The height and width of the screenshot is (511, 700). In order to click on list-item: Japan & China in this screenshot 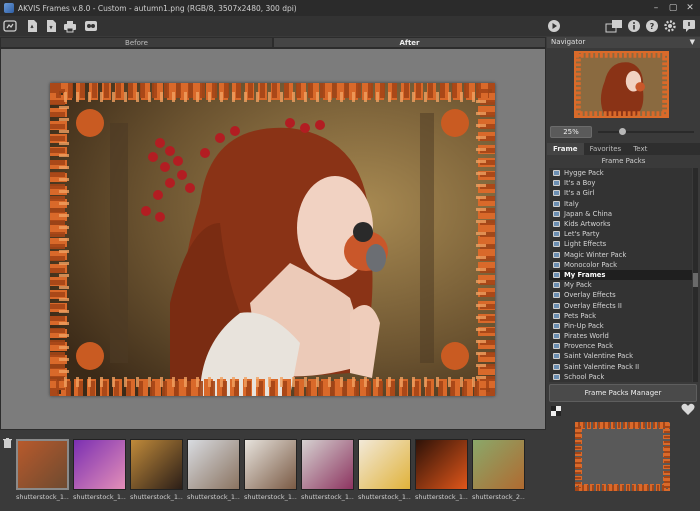, I will do `click(620, 214)`.